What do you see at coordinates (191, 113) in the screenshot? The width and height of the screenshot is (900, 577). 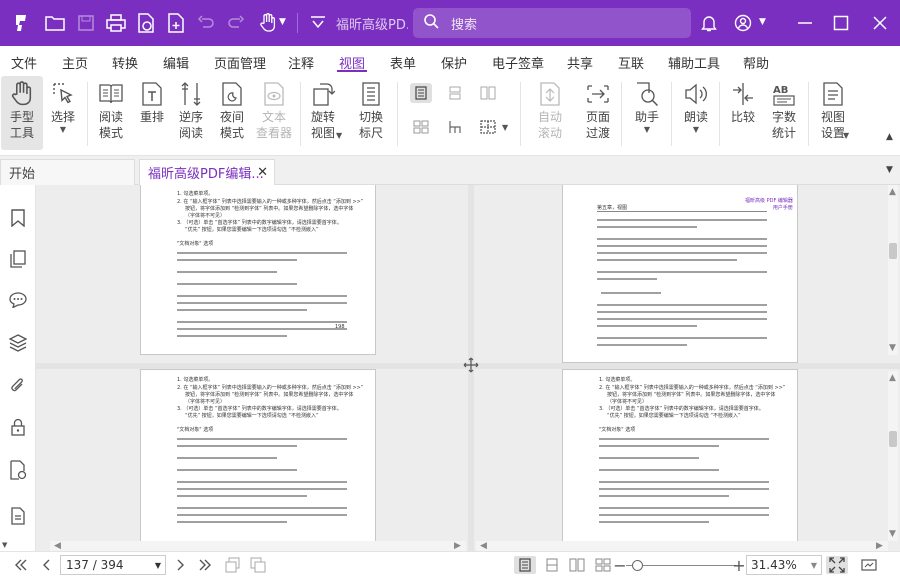 I see `reverse-read-button: 逆序 阅读` at bounding box center [191, 113].